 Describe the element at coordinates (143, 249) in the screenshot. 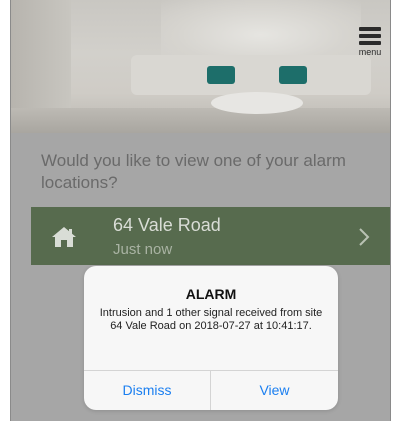

I see `location-time: Just now` at that location.